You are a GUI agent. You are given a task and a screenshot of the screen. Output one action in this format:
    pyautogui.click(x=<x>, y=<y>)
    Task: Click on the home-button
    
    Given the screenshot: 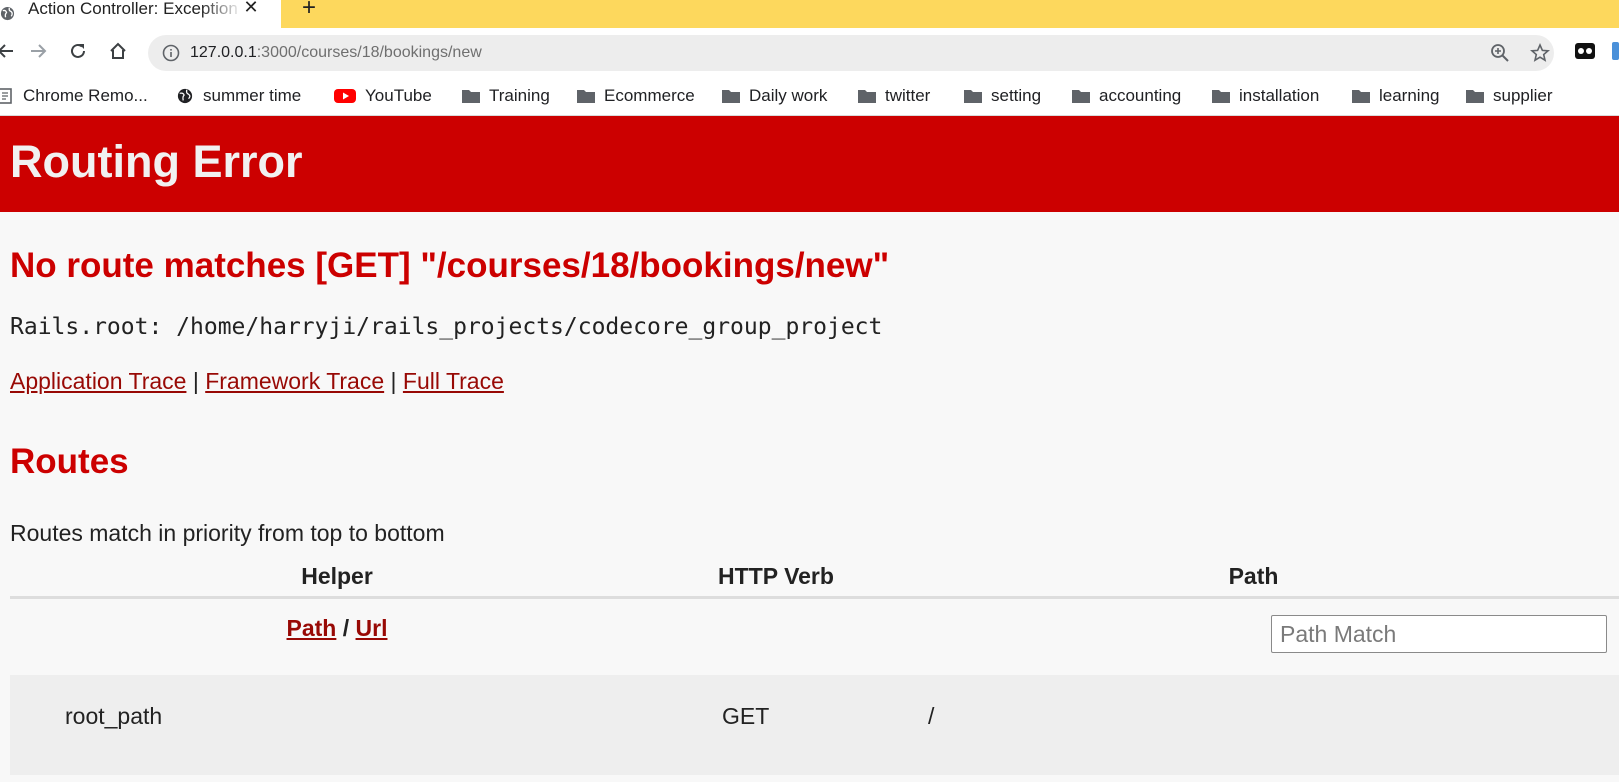 What is the action you would take?
    pyautogui.click(x=118, y=51)
    